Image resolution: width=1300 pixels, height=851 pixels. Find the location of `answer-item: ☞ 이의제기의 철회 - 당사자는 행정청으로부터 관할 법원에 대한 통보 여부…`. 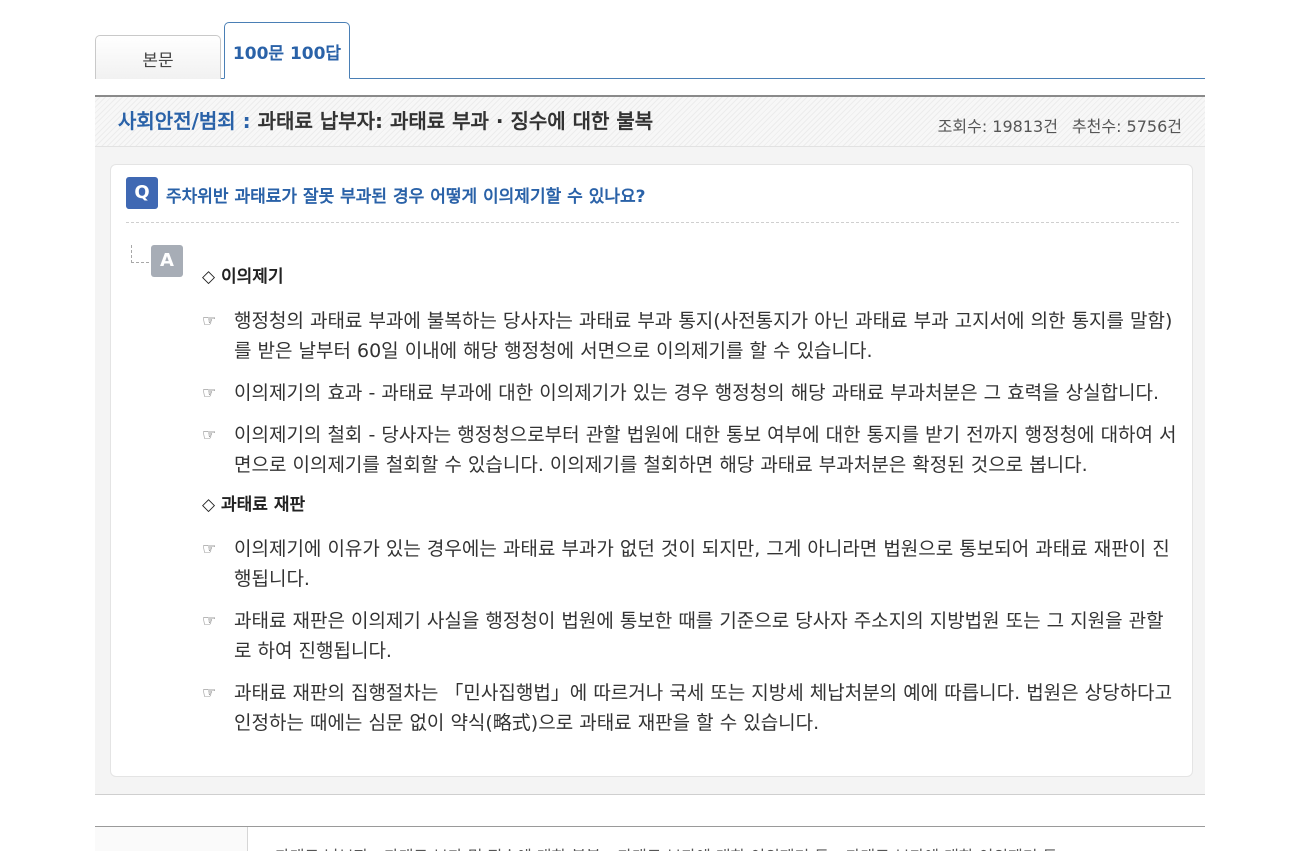

answer-item: ☞ 이의제기의 철회 - 당사자는 행정청으로부터 관할 법원에 대한 통보 여부… is located at coordinates (689, 450).